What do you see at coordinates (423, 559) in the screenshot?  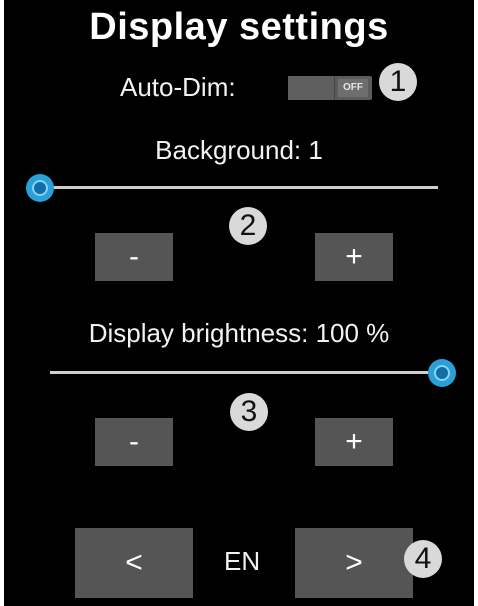 I see `callout-badge-4: 4` at bounding box center [423, 559].